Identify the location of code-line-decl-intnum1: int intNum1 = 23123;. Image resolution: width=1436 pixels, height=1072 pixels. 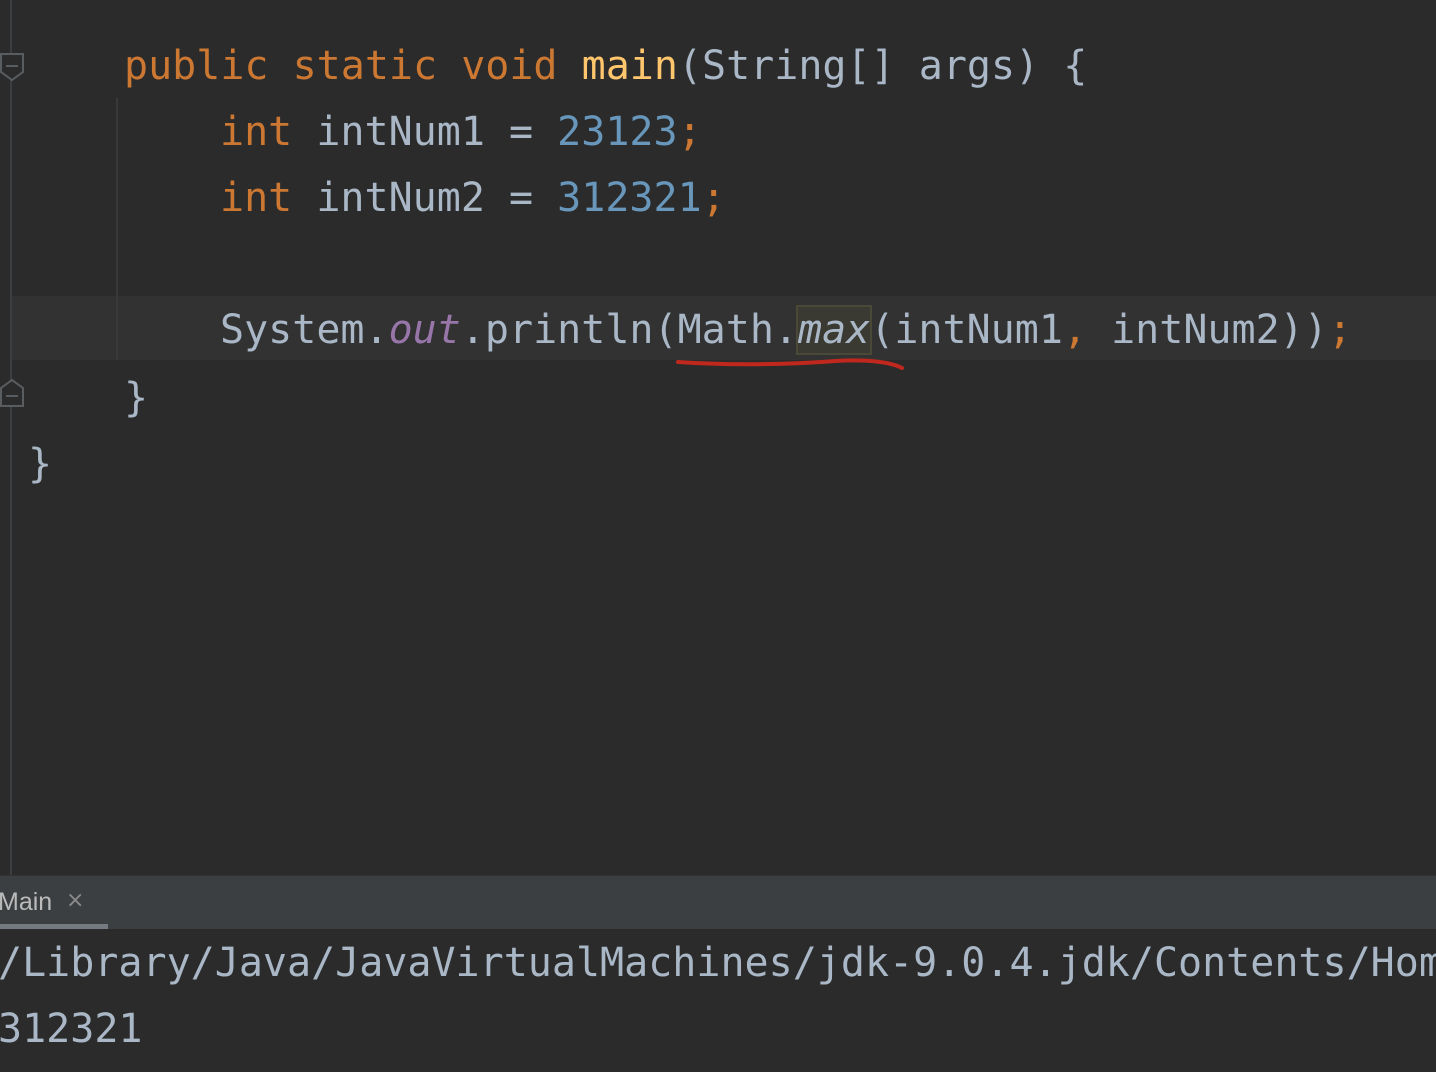
(461, 132).